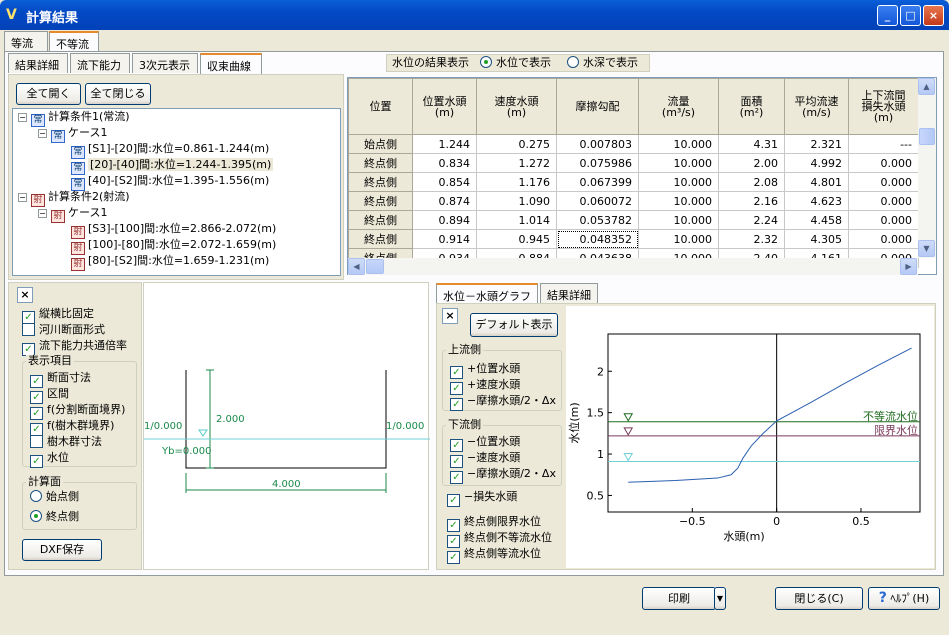 This screenshot has width=949, height=635. I want to click on checkbox-up-velocity-head: ✓ +速度水頭, so click(485, 386).